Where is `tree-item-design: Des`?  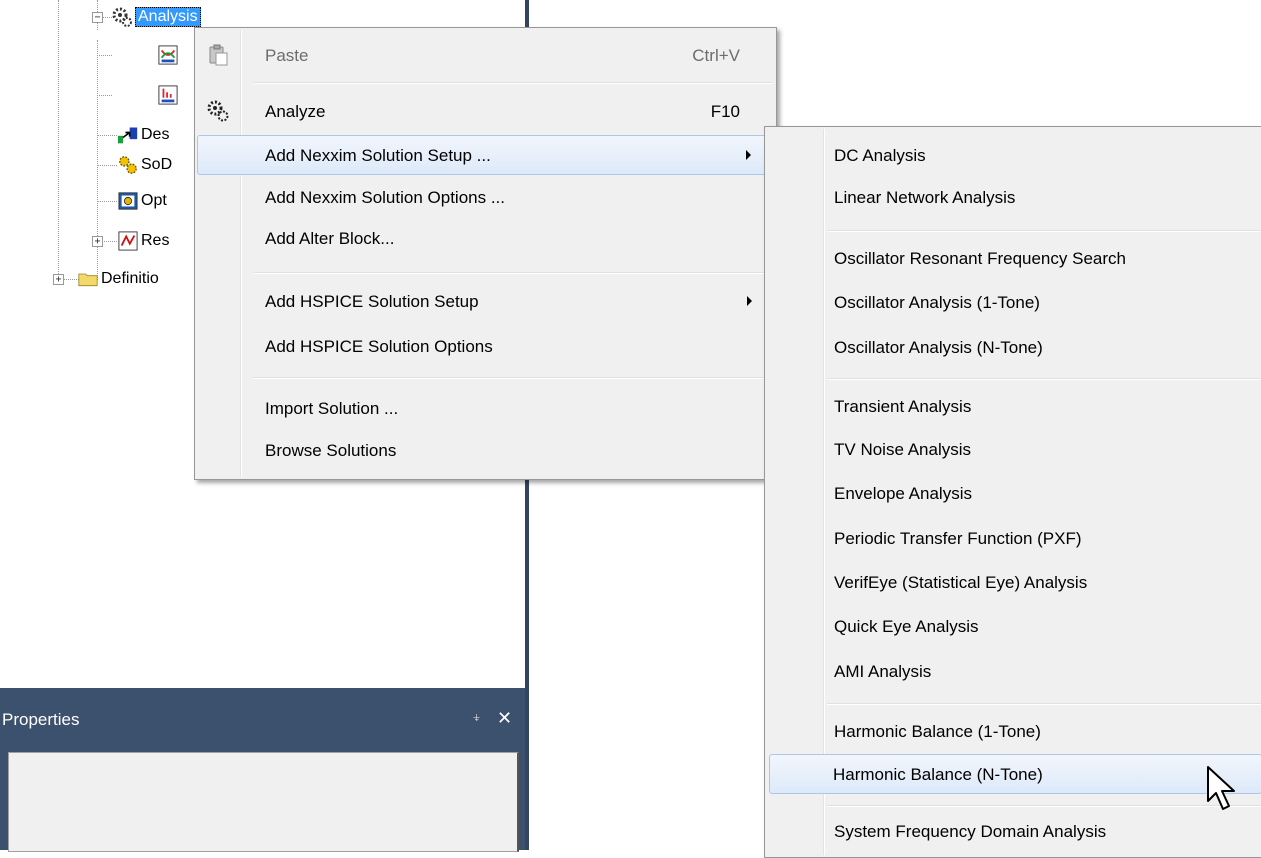 tree-item-design: Des is located at coordinates (143, 135).